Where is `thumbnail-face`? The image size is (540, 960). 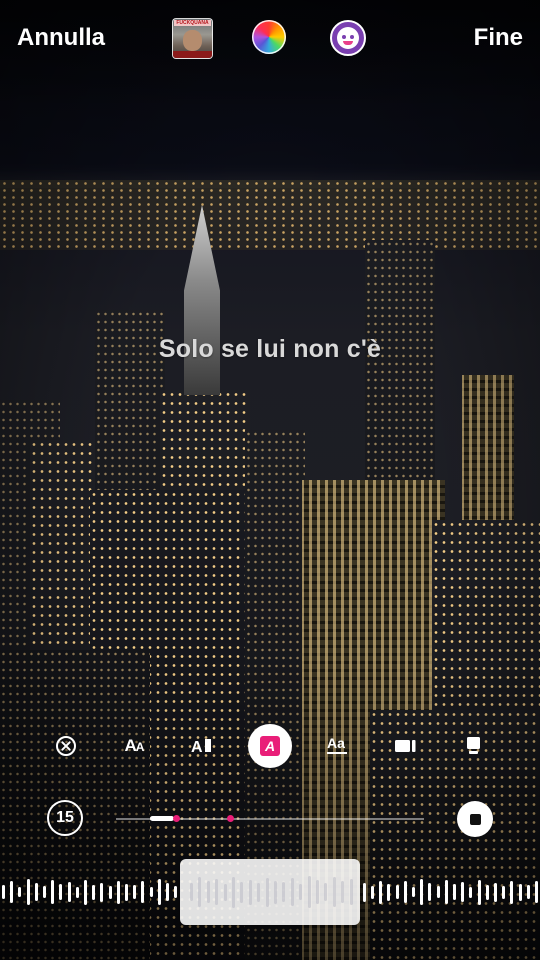
thumbnail-face is located at coordinates (192, 40).